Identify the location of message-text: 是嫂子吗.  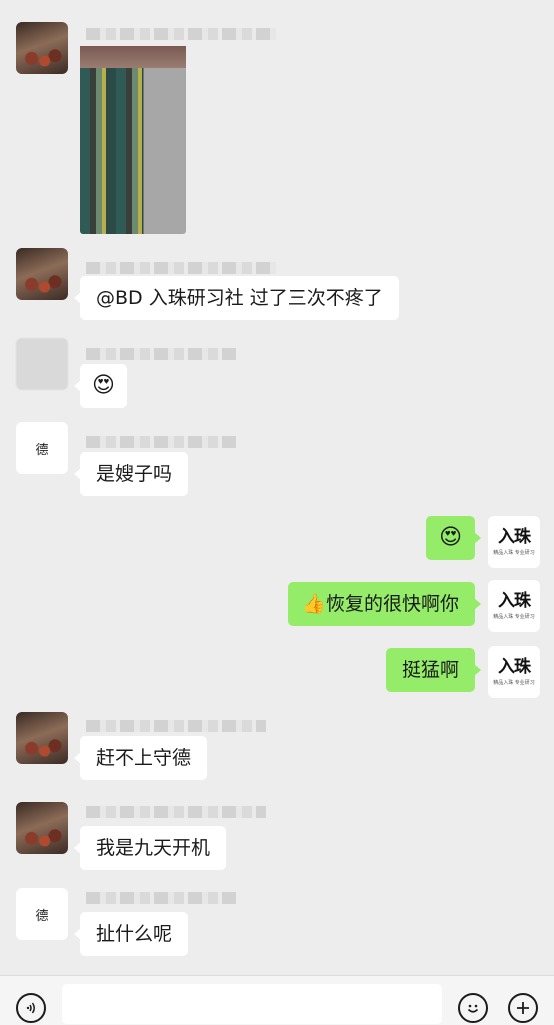
(134, 474).